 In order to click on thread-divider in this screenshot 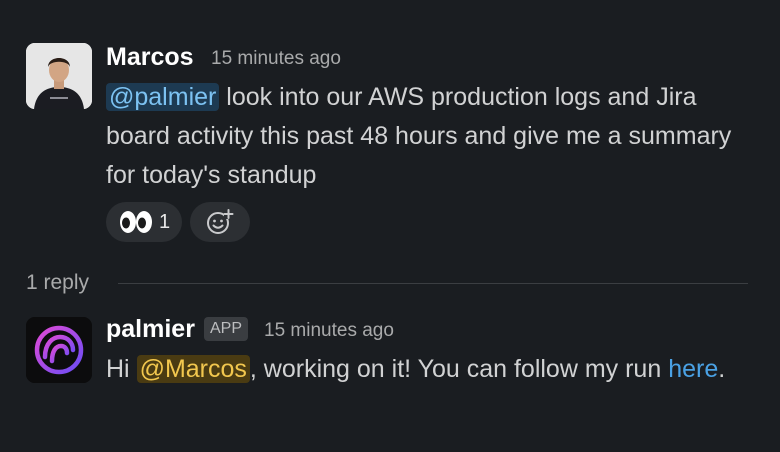, I will do `click(433, 283)`.